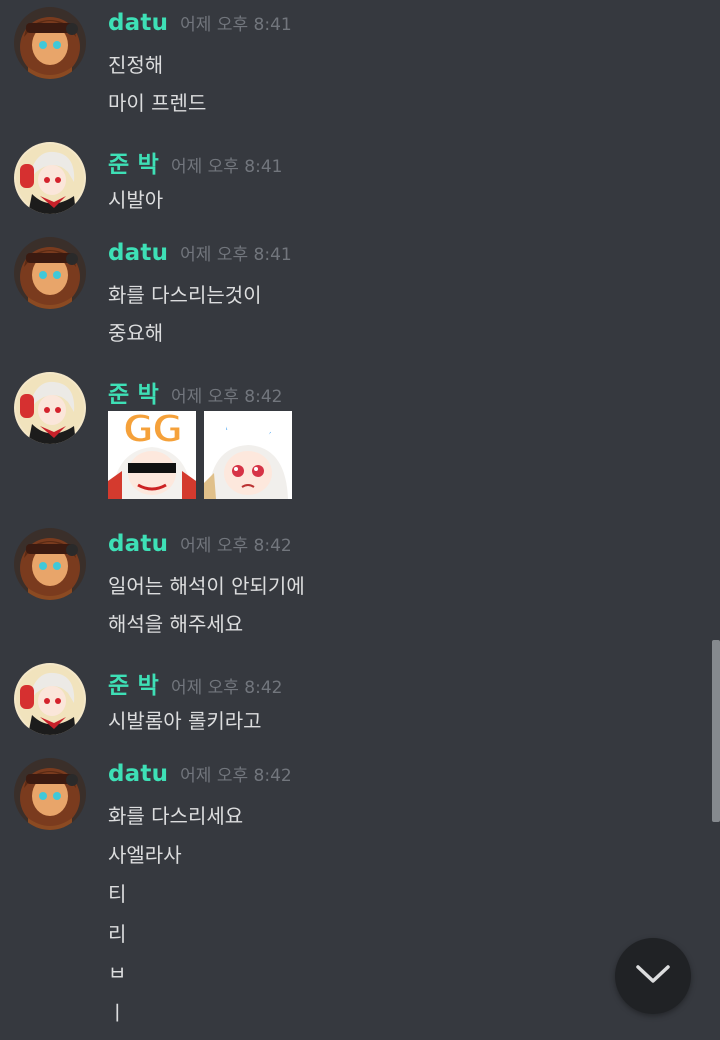 This screenshot has height=1040, width=720. I want to click on jump-to-present-button, so click(653, 976).